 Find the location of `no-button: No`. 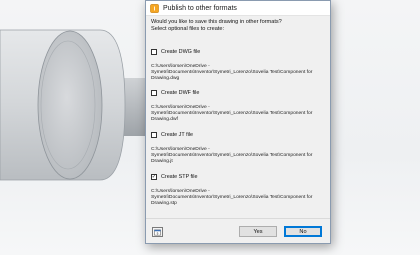

no-button: No is located at coordinates (303, 231).